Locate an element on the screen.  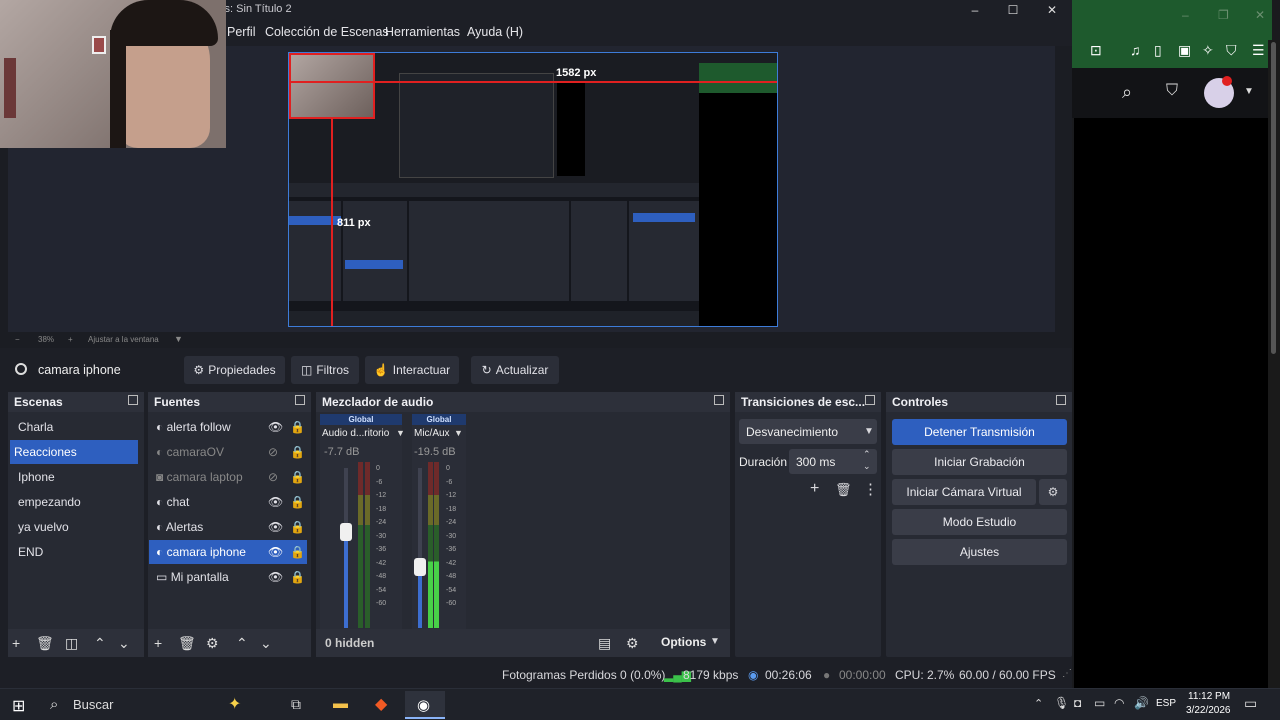
interact-button: ☝ Interactuar is located at coordinates (412, 370).